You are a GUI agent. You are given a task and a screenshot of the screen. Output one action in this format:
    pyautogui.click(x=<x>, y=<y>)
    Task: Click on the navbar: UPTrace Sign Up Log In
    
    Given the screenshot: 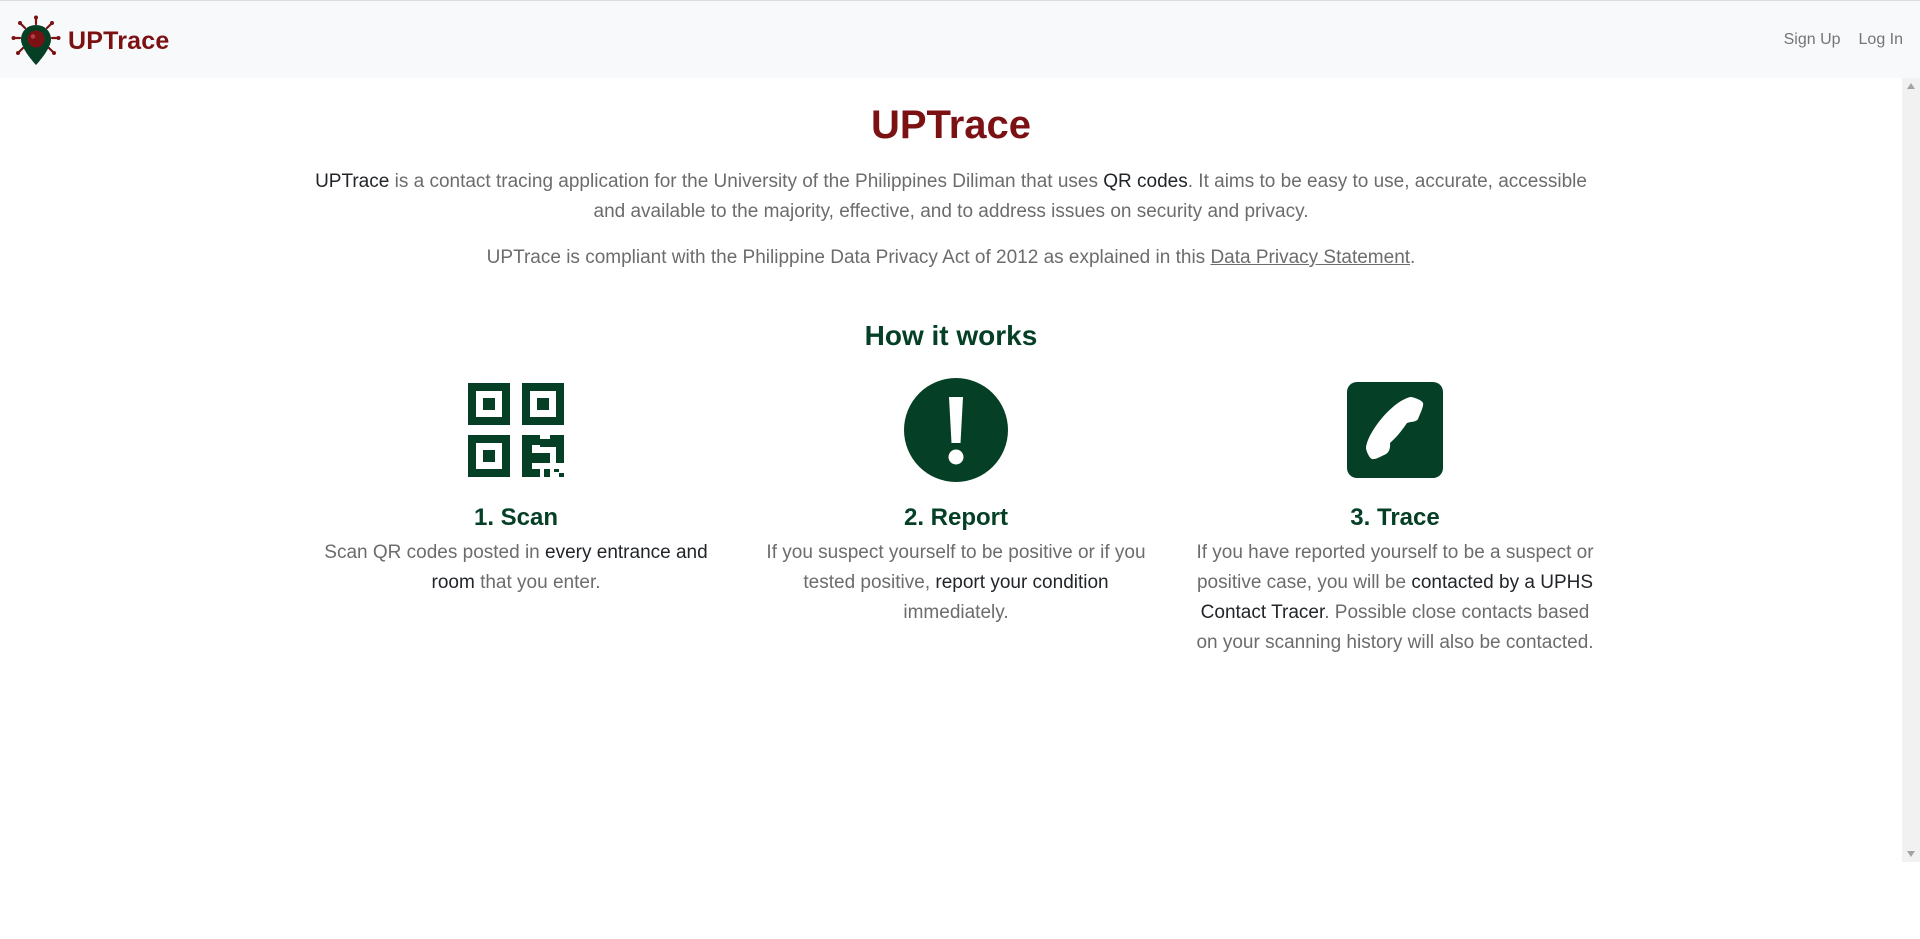 What is the action you would take?
    pyautogui.click(x=960, y=39)
    